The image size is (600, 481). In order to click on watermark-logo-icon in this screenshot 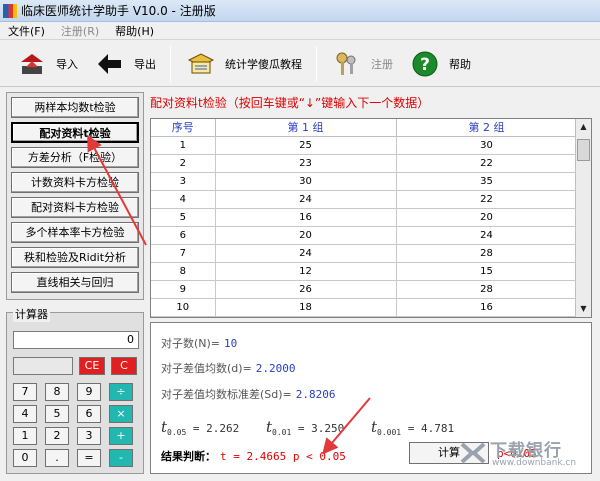, I will do `click(473, 453)`.